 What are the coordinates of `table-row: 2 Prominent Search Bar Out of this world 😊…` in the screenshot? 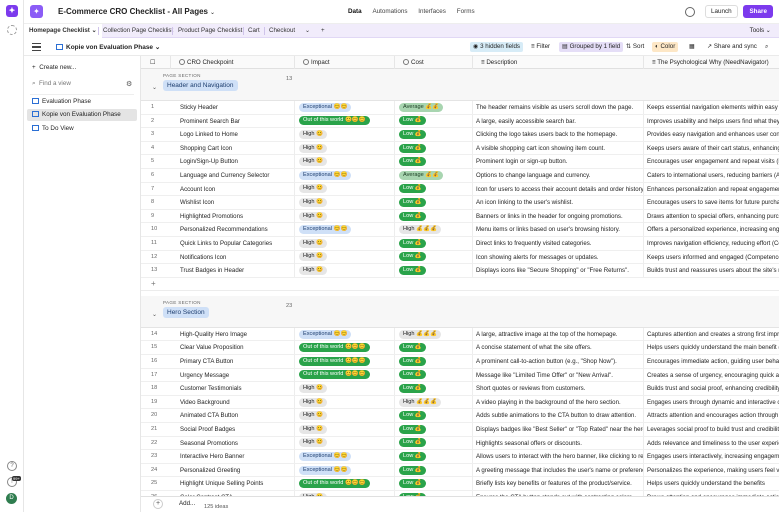 It's located at (460, 121).